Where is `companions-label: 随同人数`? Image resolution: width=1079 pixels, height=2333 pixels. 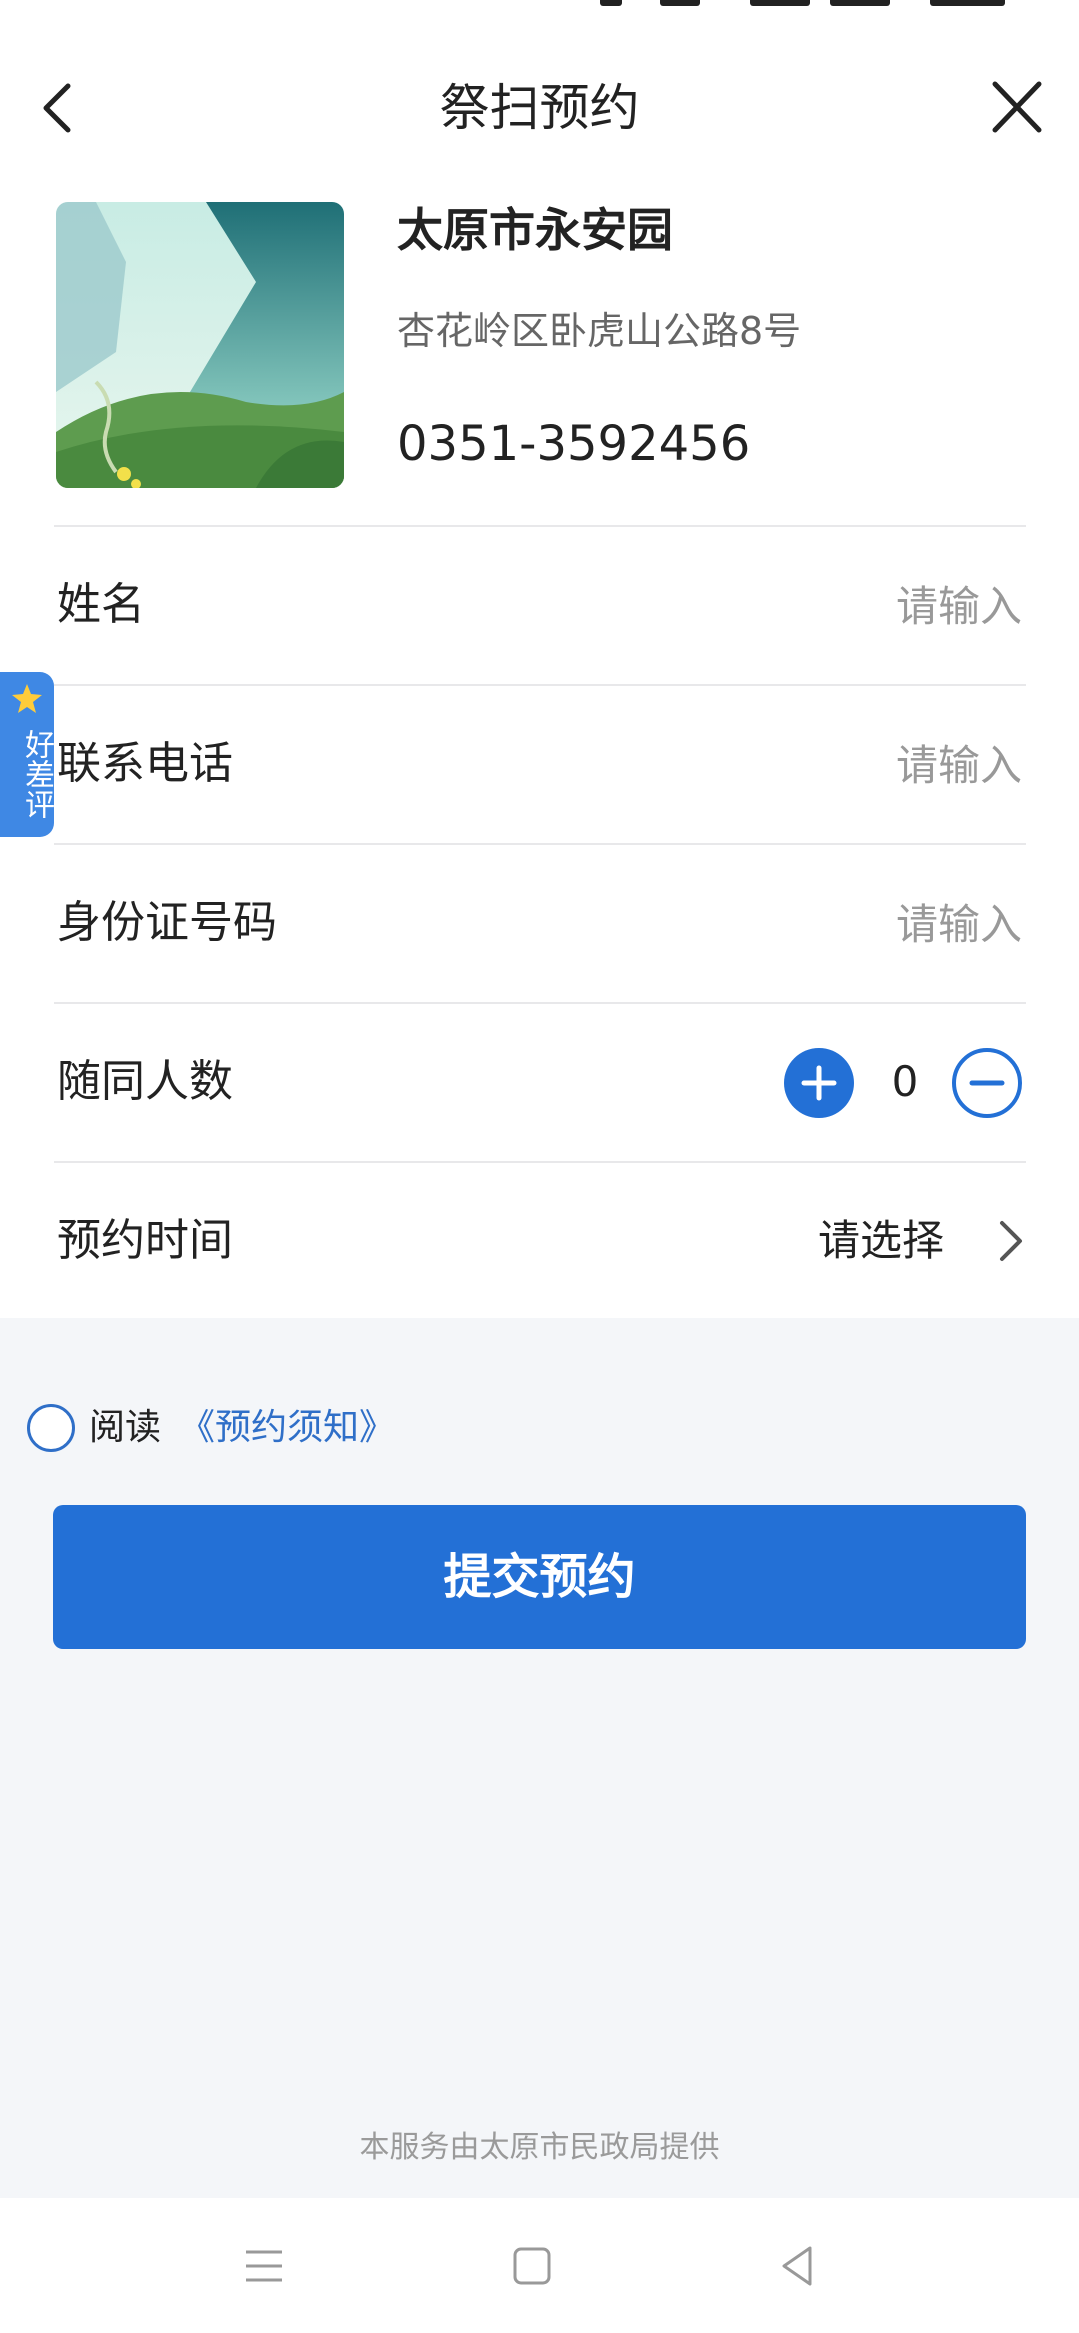
companions-label: 随同人数 is located at coordinates (145, 1081).